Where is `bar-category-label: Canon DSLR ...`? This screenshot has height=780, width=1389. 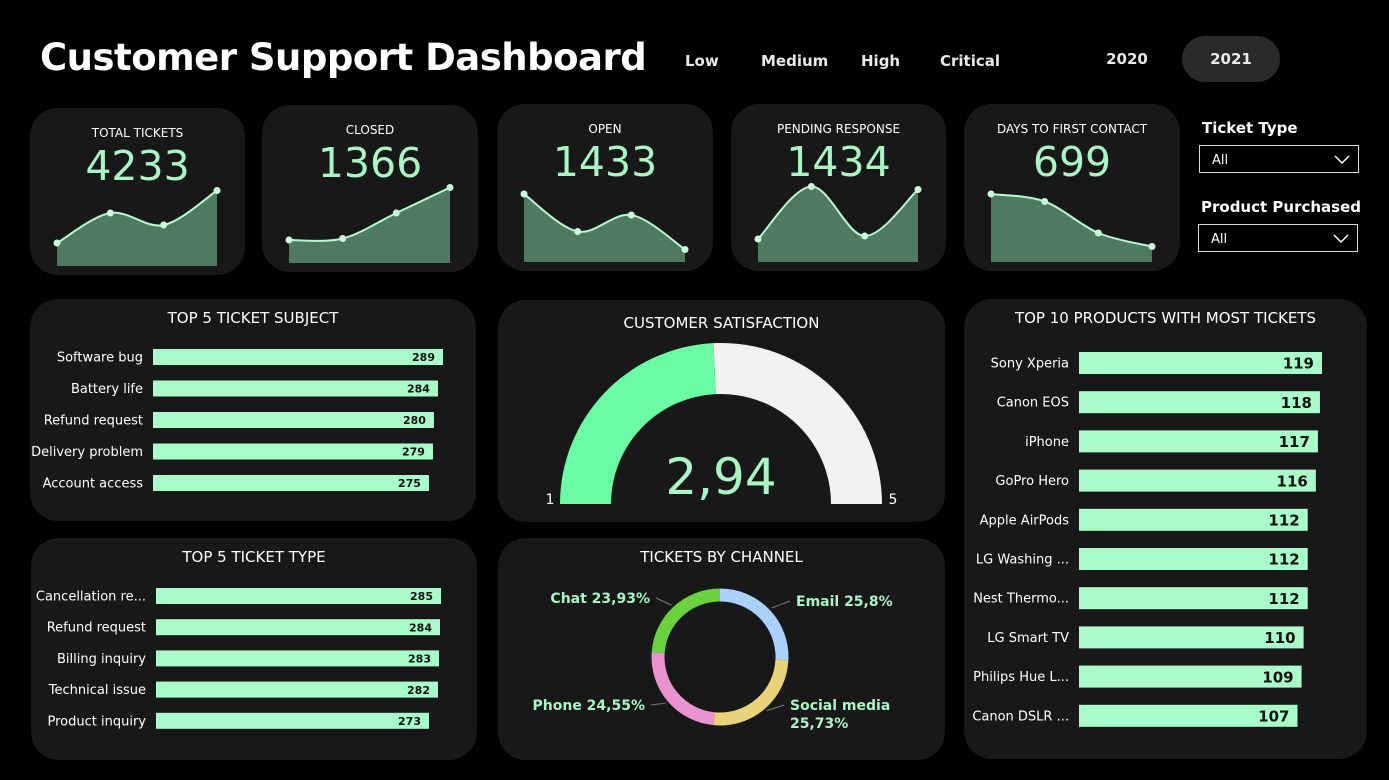 bar-category-label: Canon DSLR ... is located at coordinates (1020, 716).